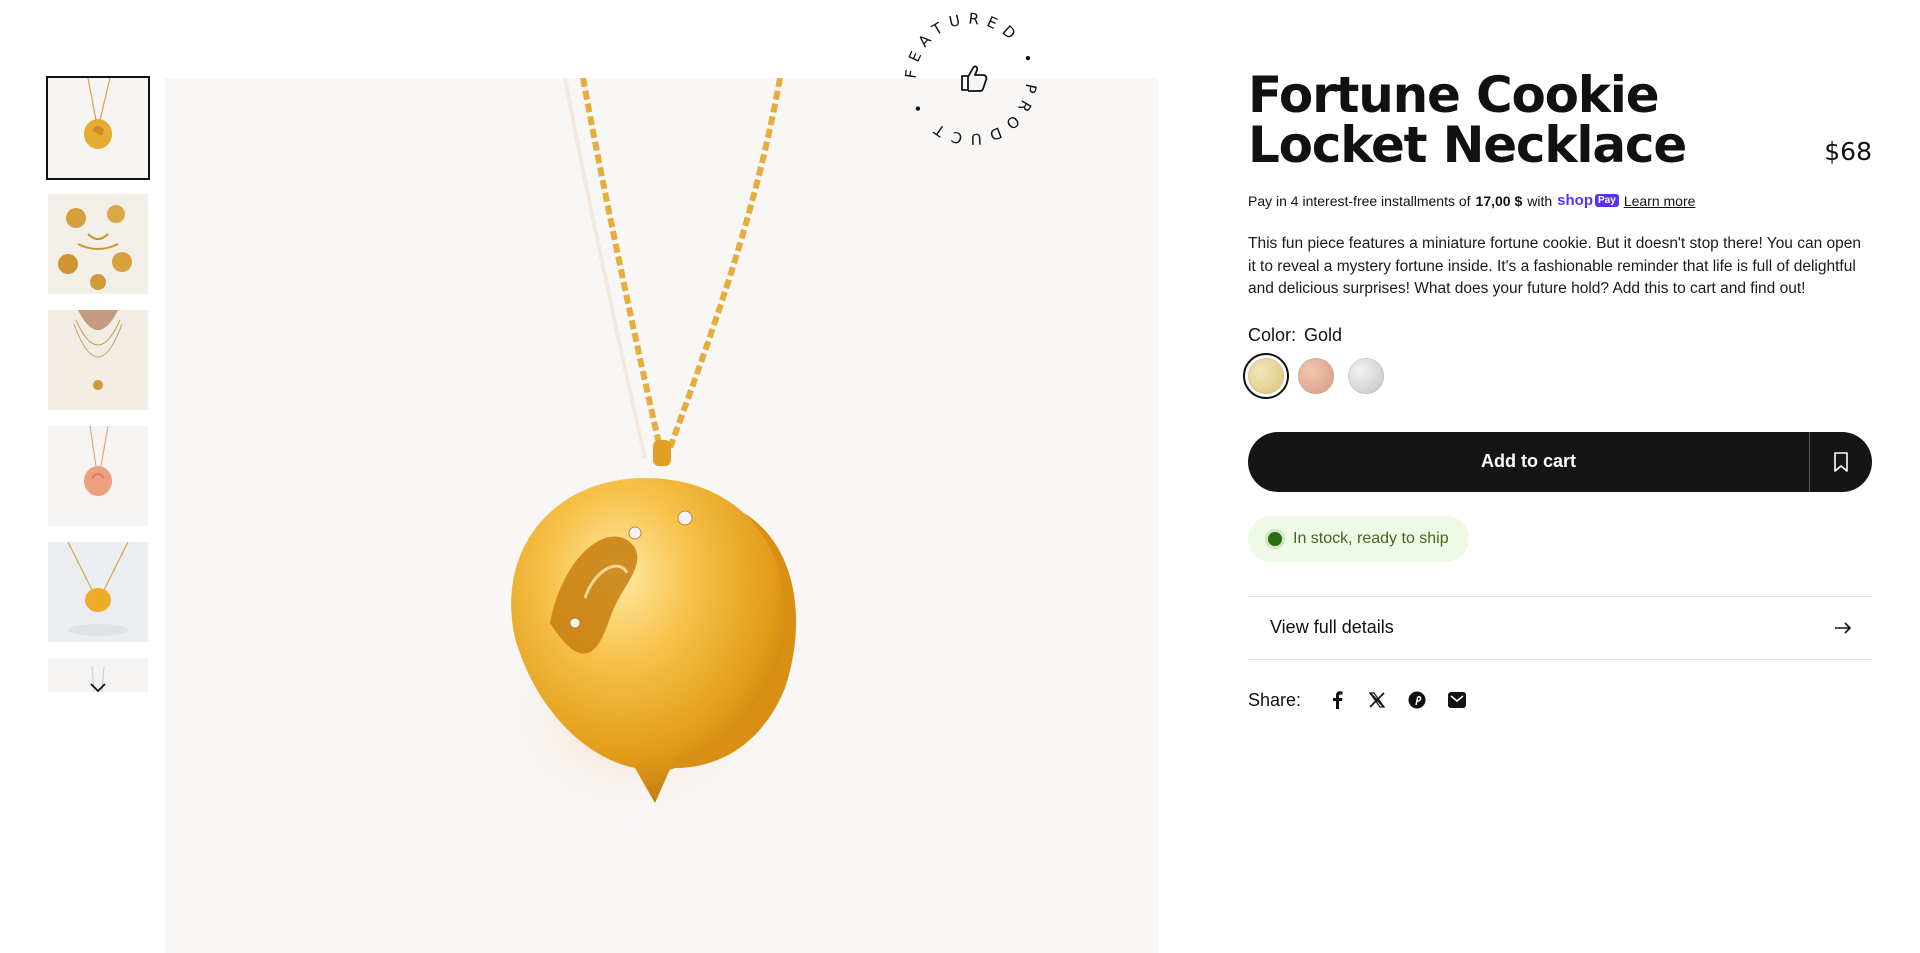 The width and height of the screenshot is (1920, 953). Describe the element at coordinates (1332, 627) in the screenshot. I see `view-full-details-label: View full details` at that location.